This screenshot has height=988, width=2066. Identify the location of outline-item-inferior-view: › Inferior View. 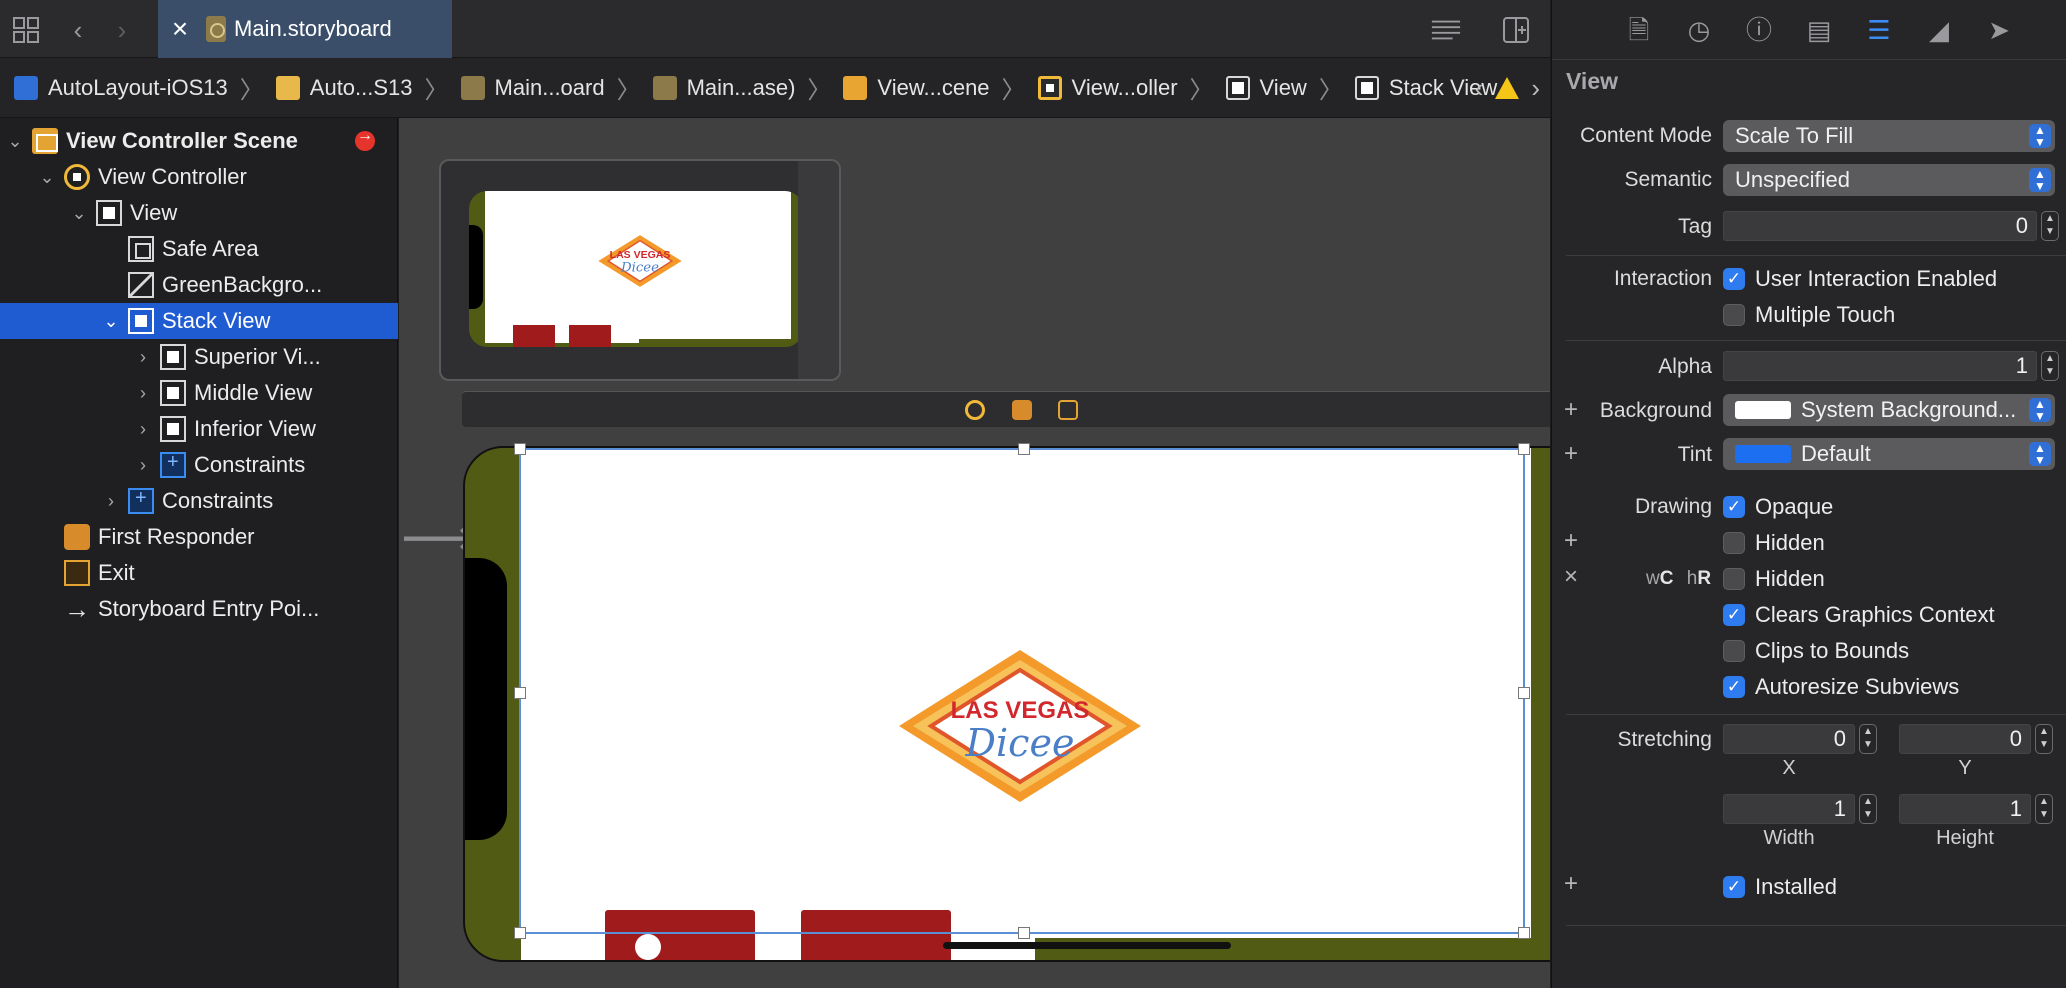
(199, 429).